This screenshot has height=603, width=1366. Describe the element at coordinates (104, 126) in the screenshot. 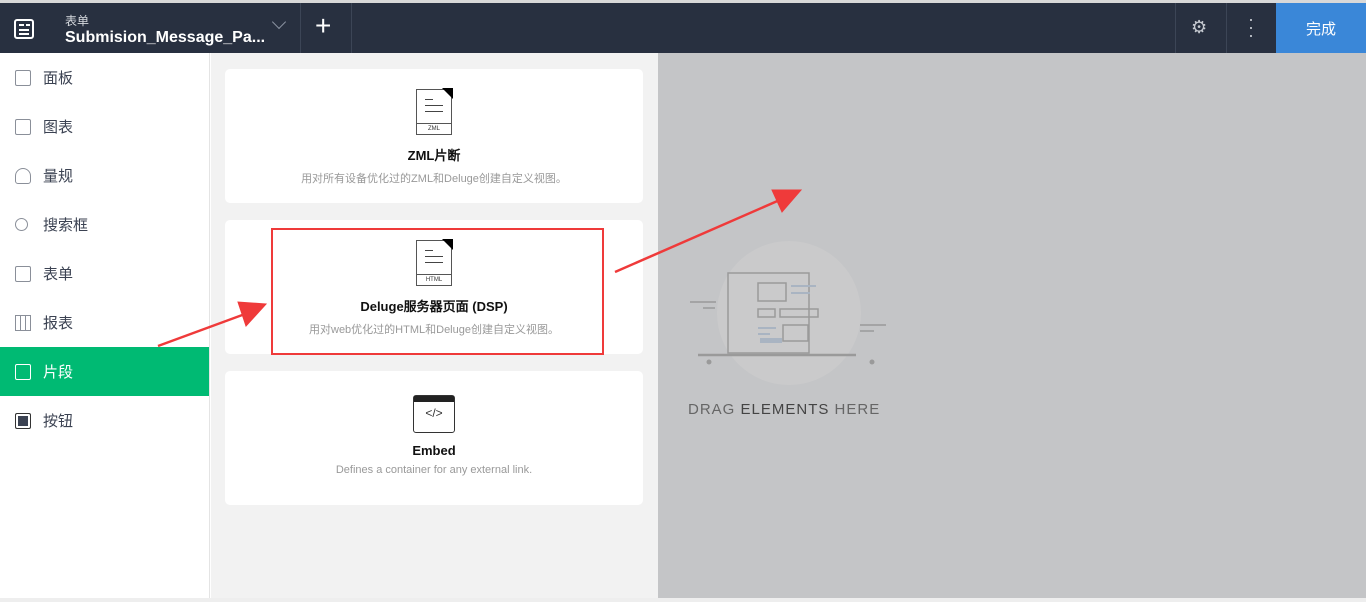

I see `sidebar-item-chart: 图表` at that location.